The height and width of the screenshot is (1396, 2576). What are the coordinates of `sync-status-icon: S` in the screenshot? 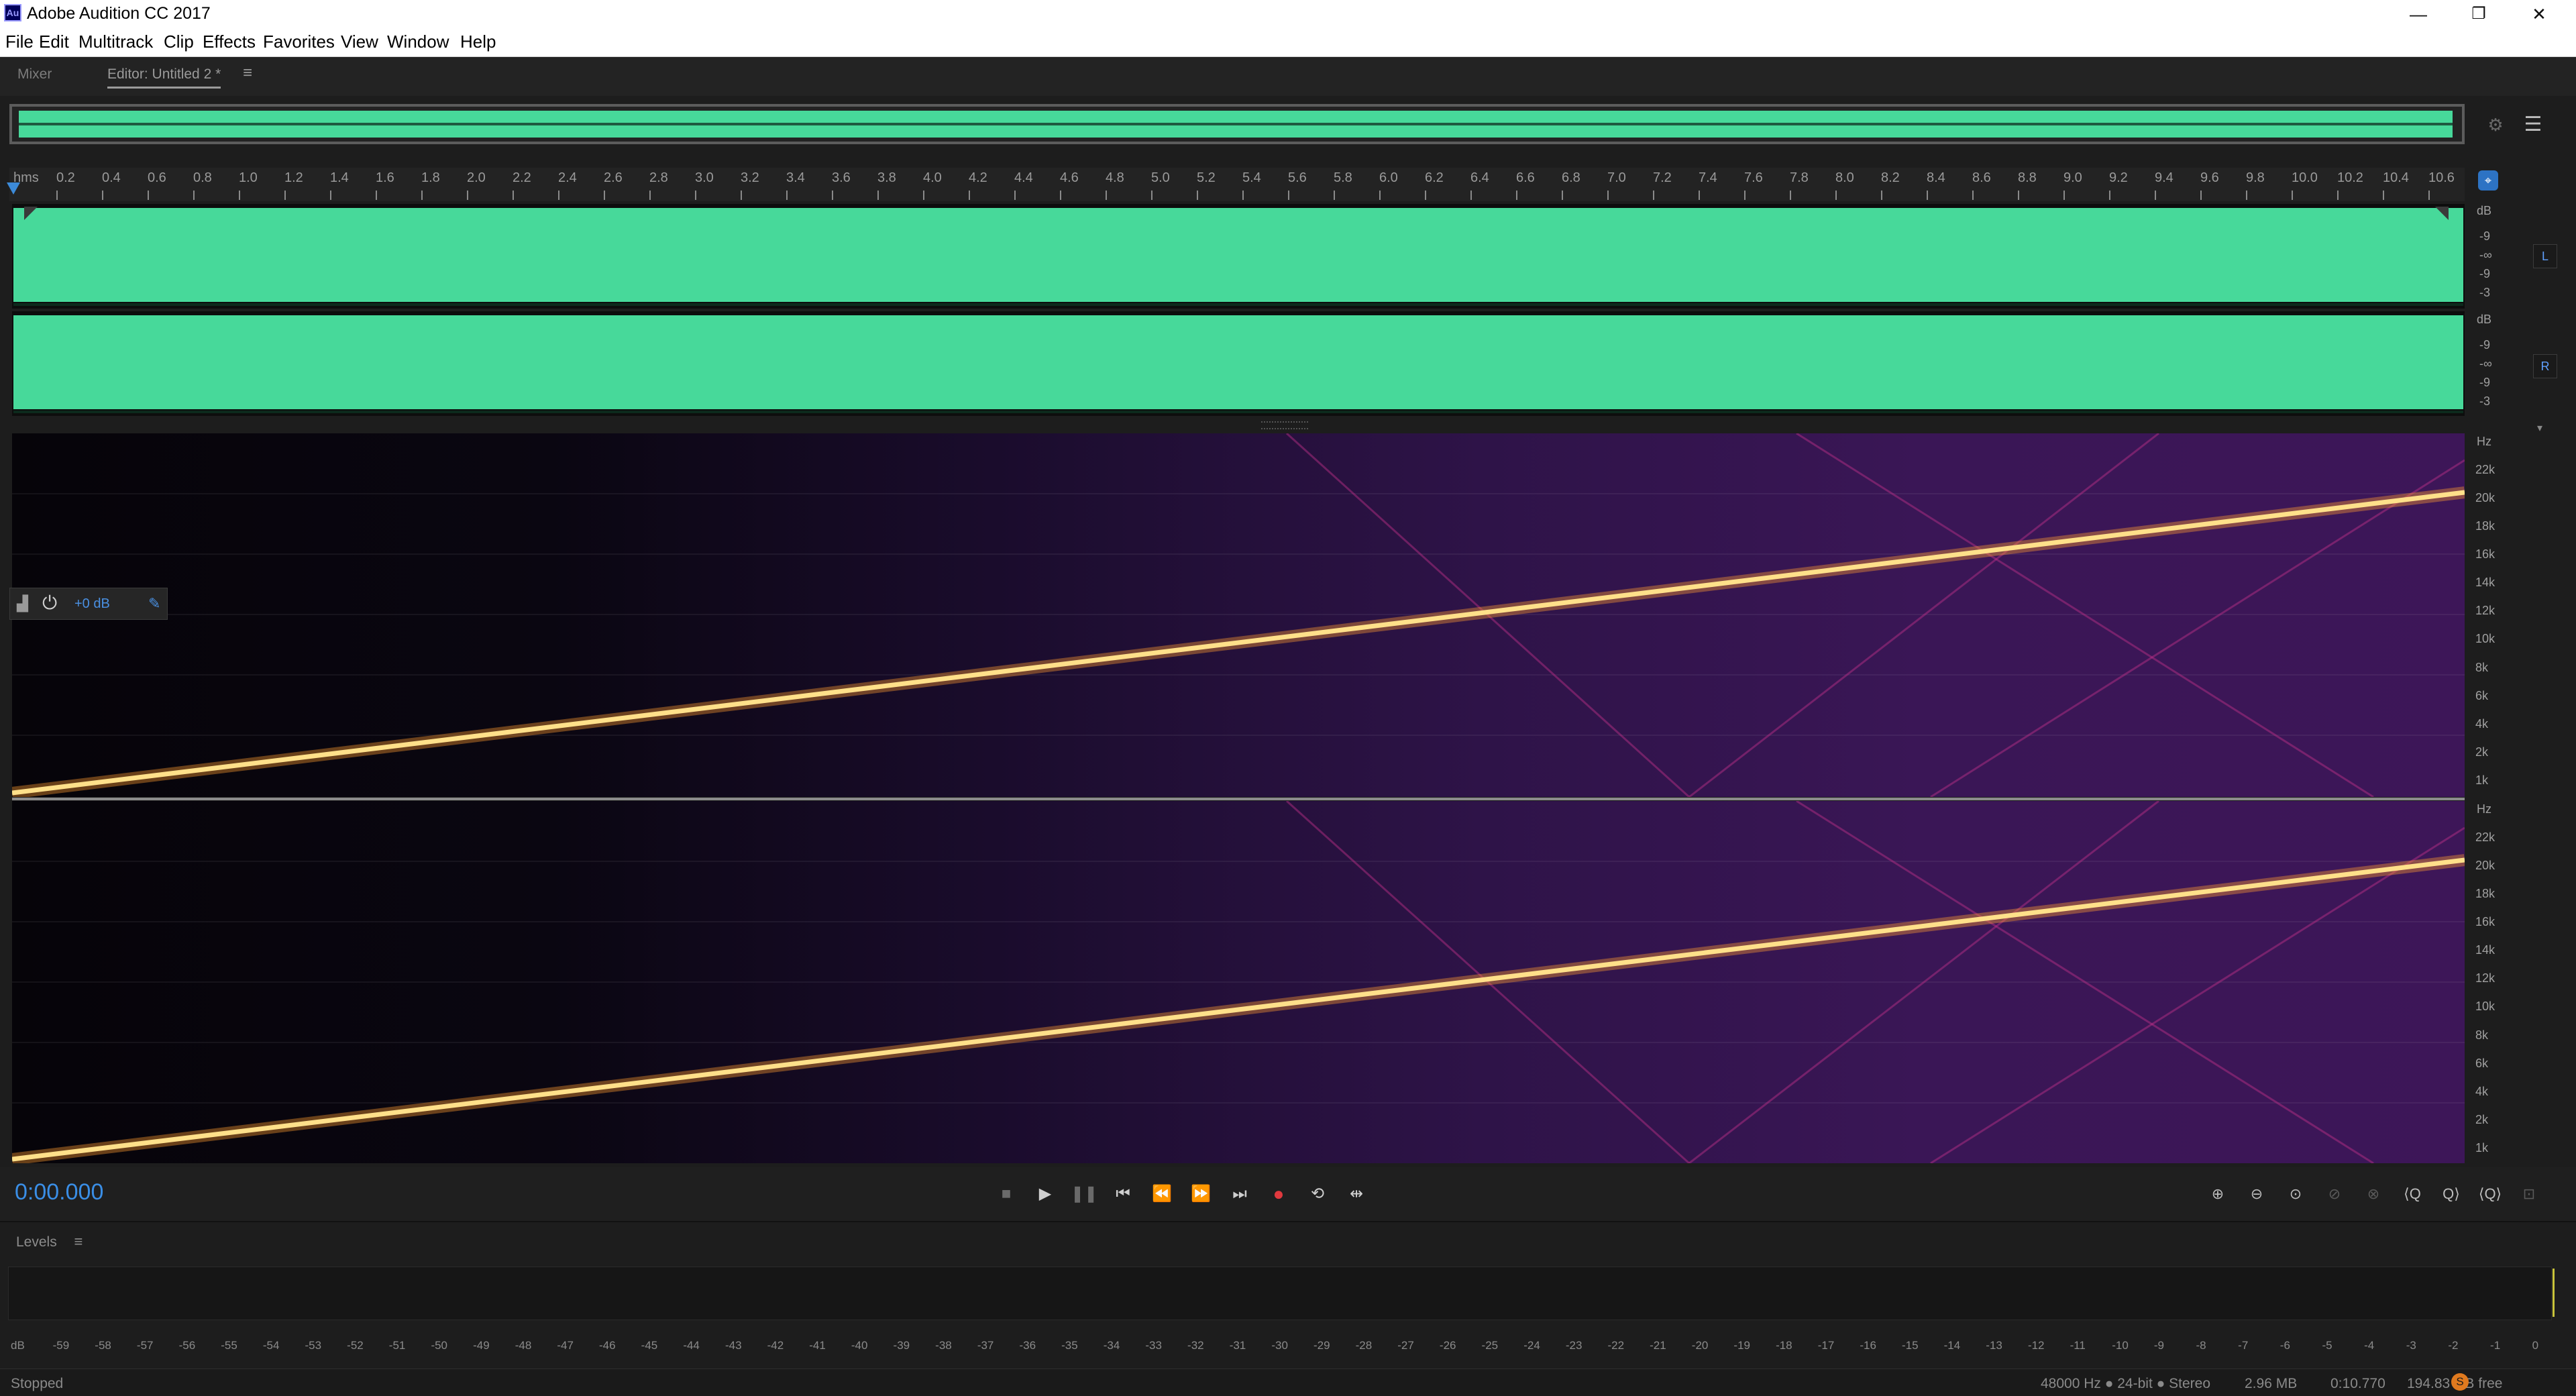 It's located at (2460, 1382).